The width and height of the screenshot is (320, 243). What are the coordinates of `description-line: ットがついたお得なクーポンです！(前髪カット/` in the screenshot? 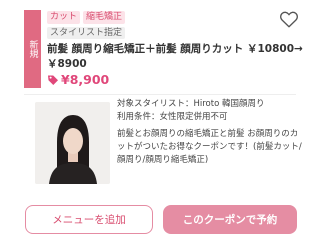 It's located at (209, 147).